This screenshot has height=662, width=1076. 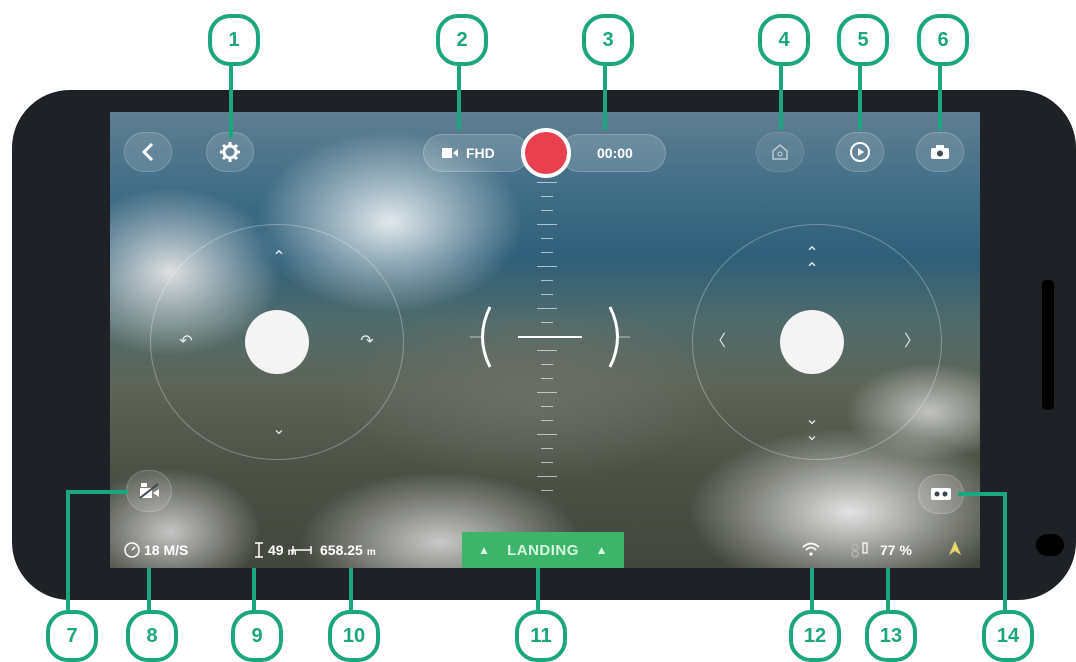 I want to click on callout-4: 4, so click(x=784, y=40).